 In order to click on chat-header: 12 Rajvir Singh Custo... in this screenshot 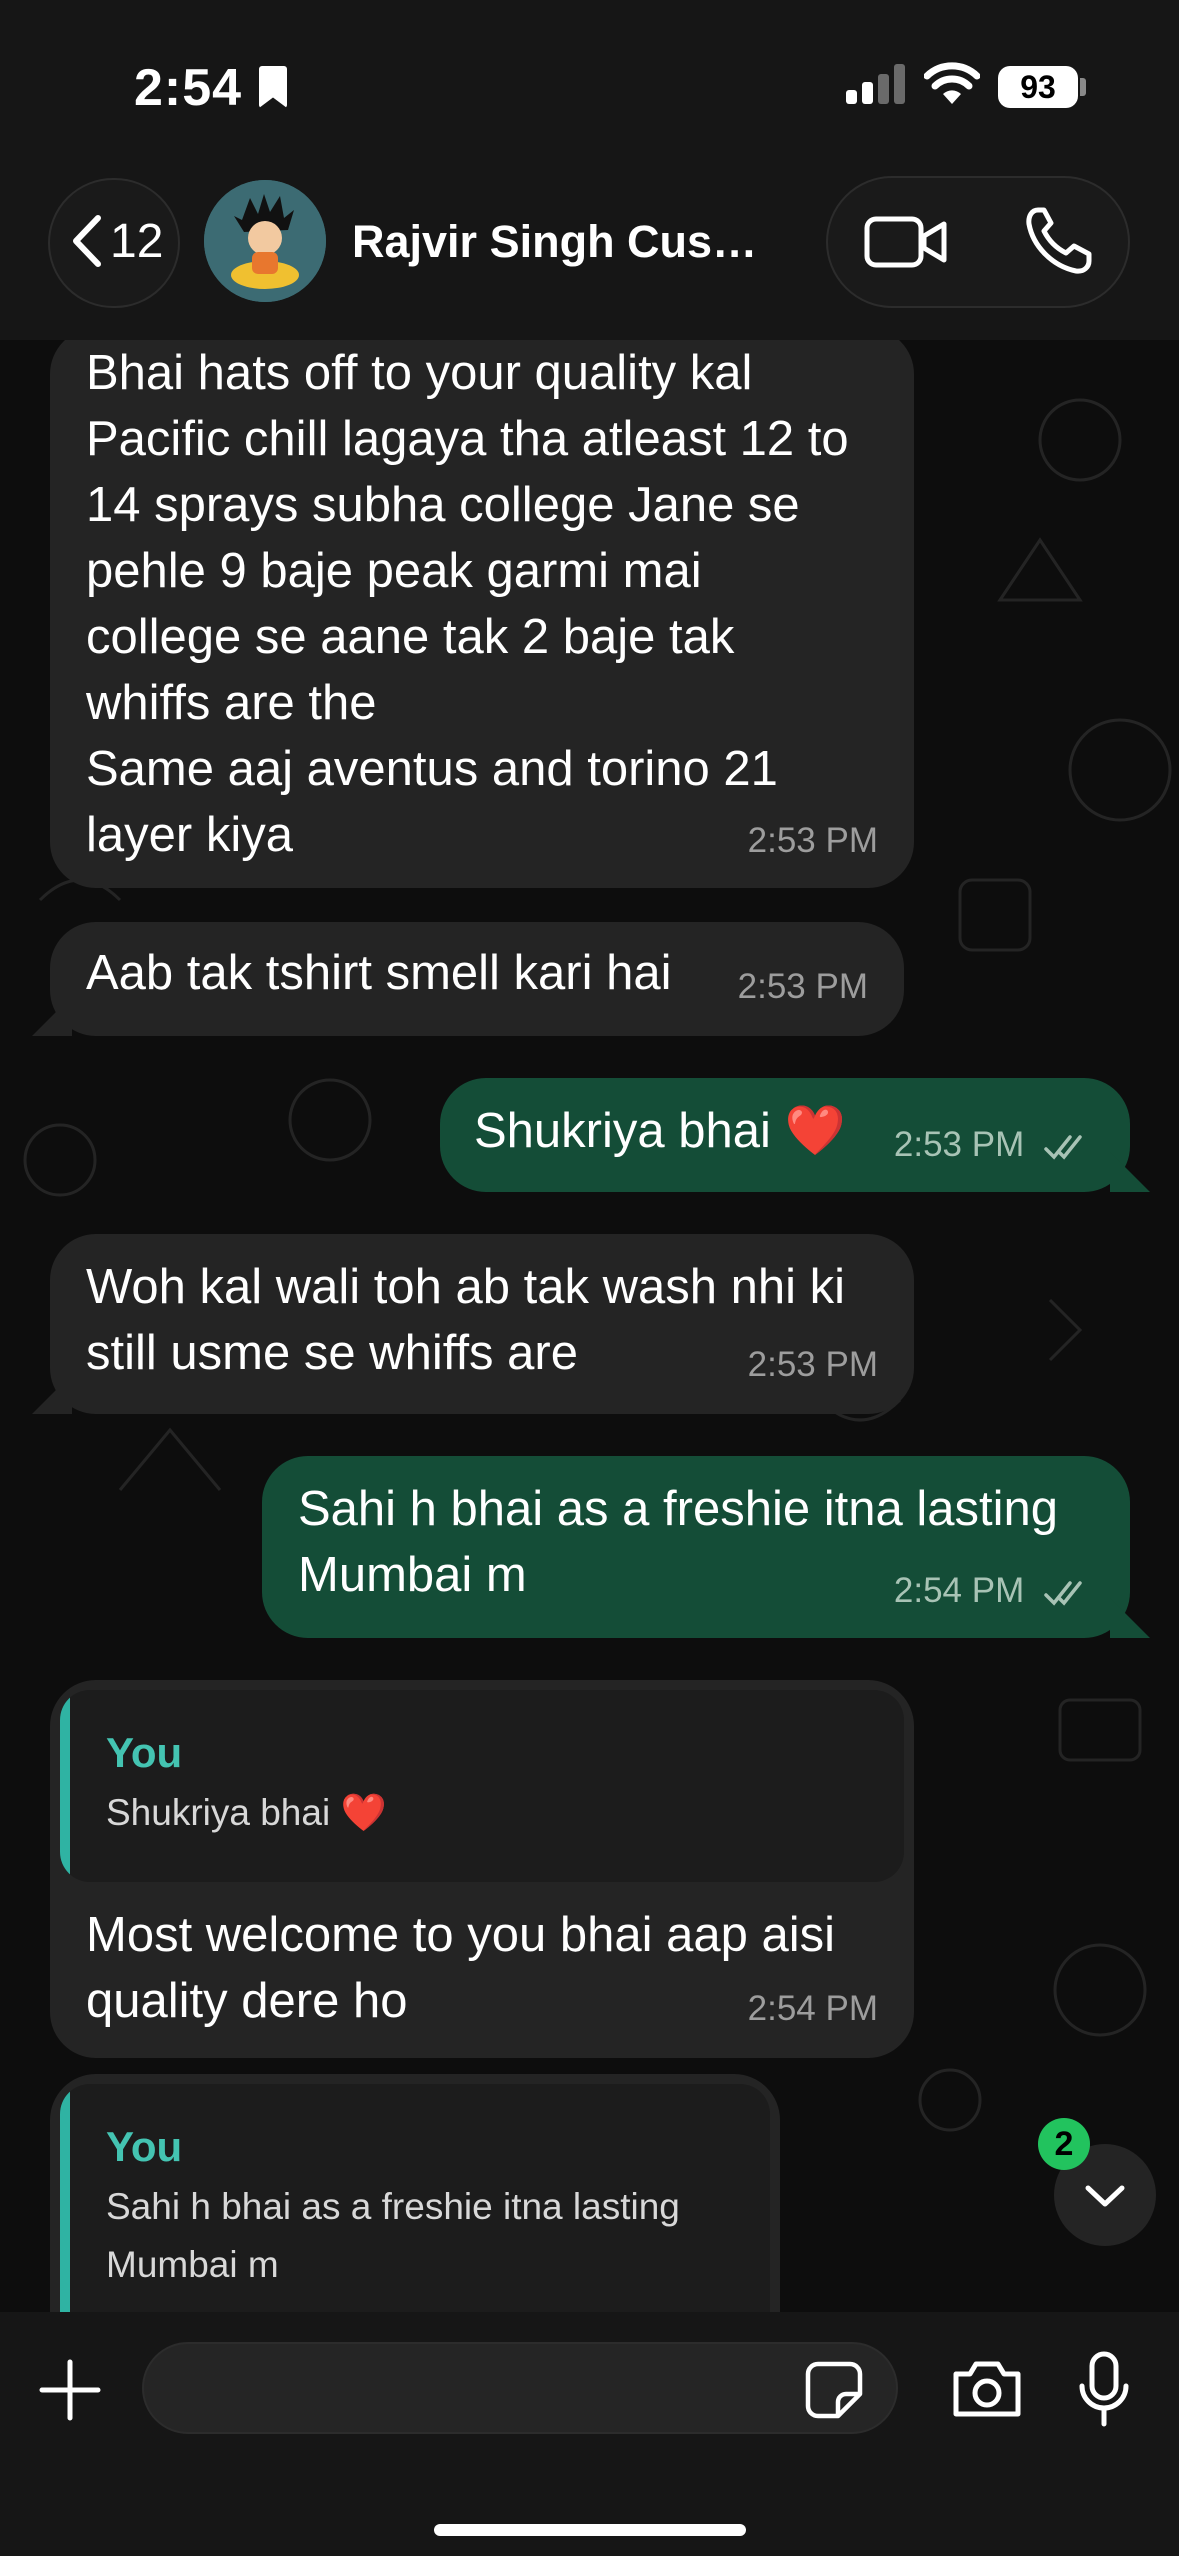, I will do `click(589, 255)`.